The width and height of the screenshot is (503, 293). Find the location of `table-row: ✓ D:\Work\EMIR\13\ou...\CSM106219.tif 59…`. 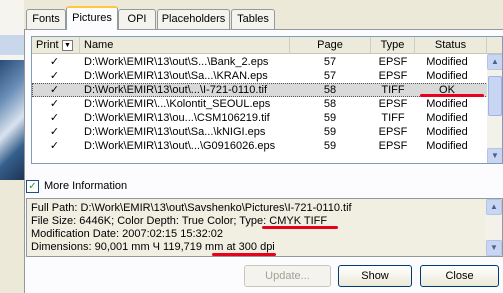

table-row: ✓ D:\Work\EMIR\13\ou...\CSM106219.tif 59… is located at coordinates (267, 118).